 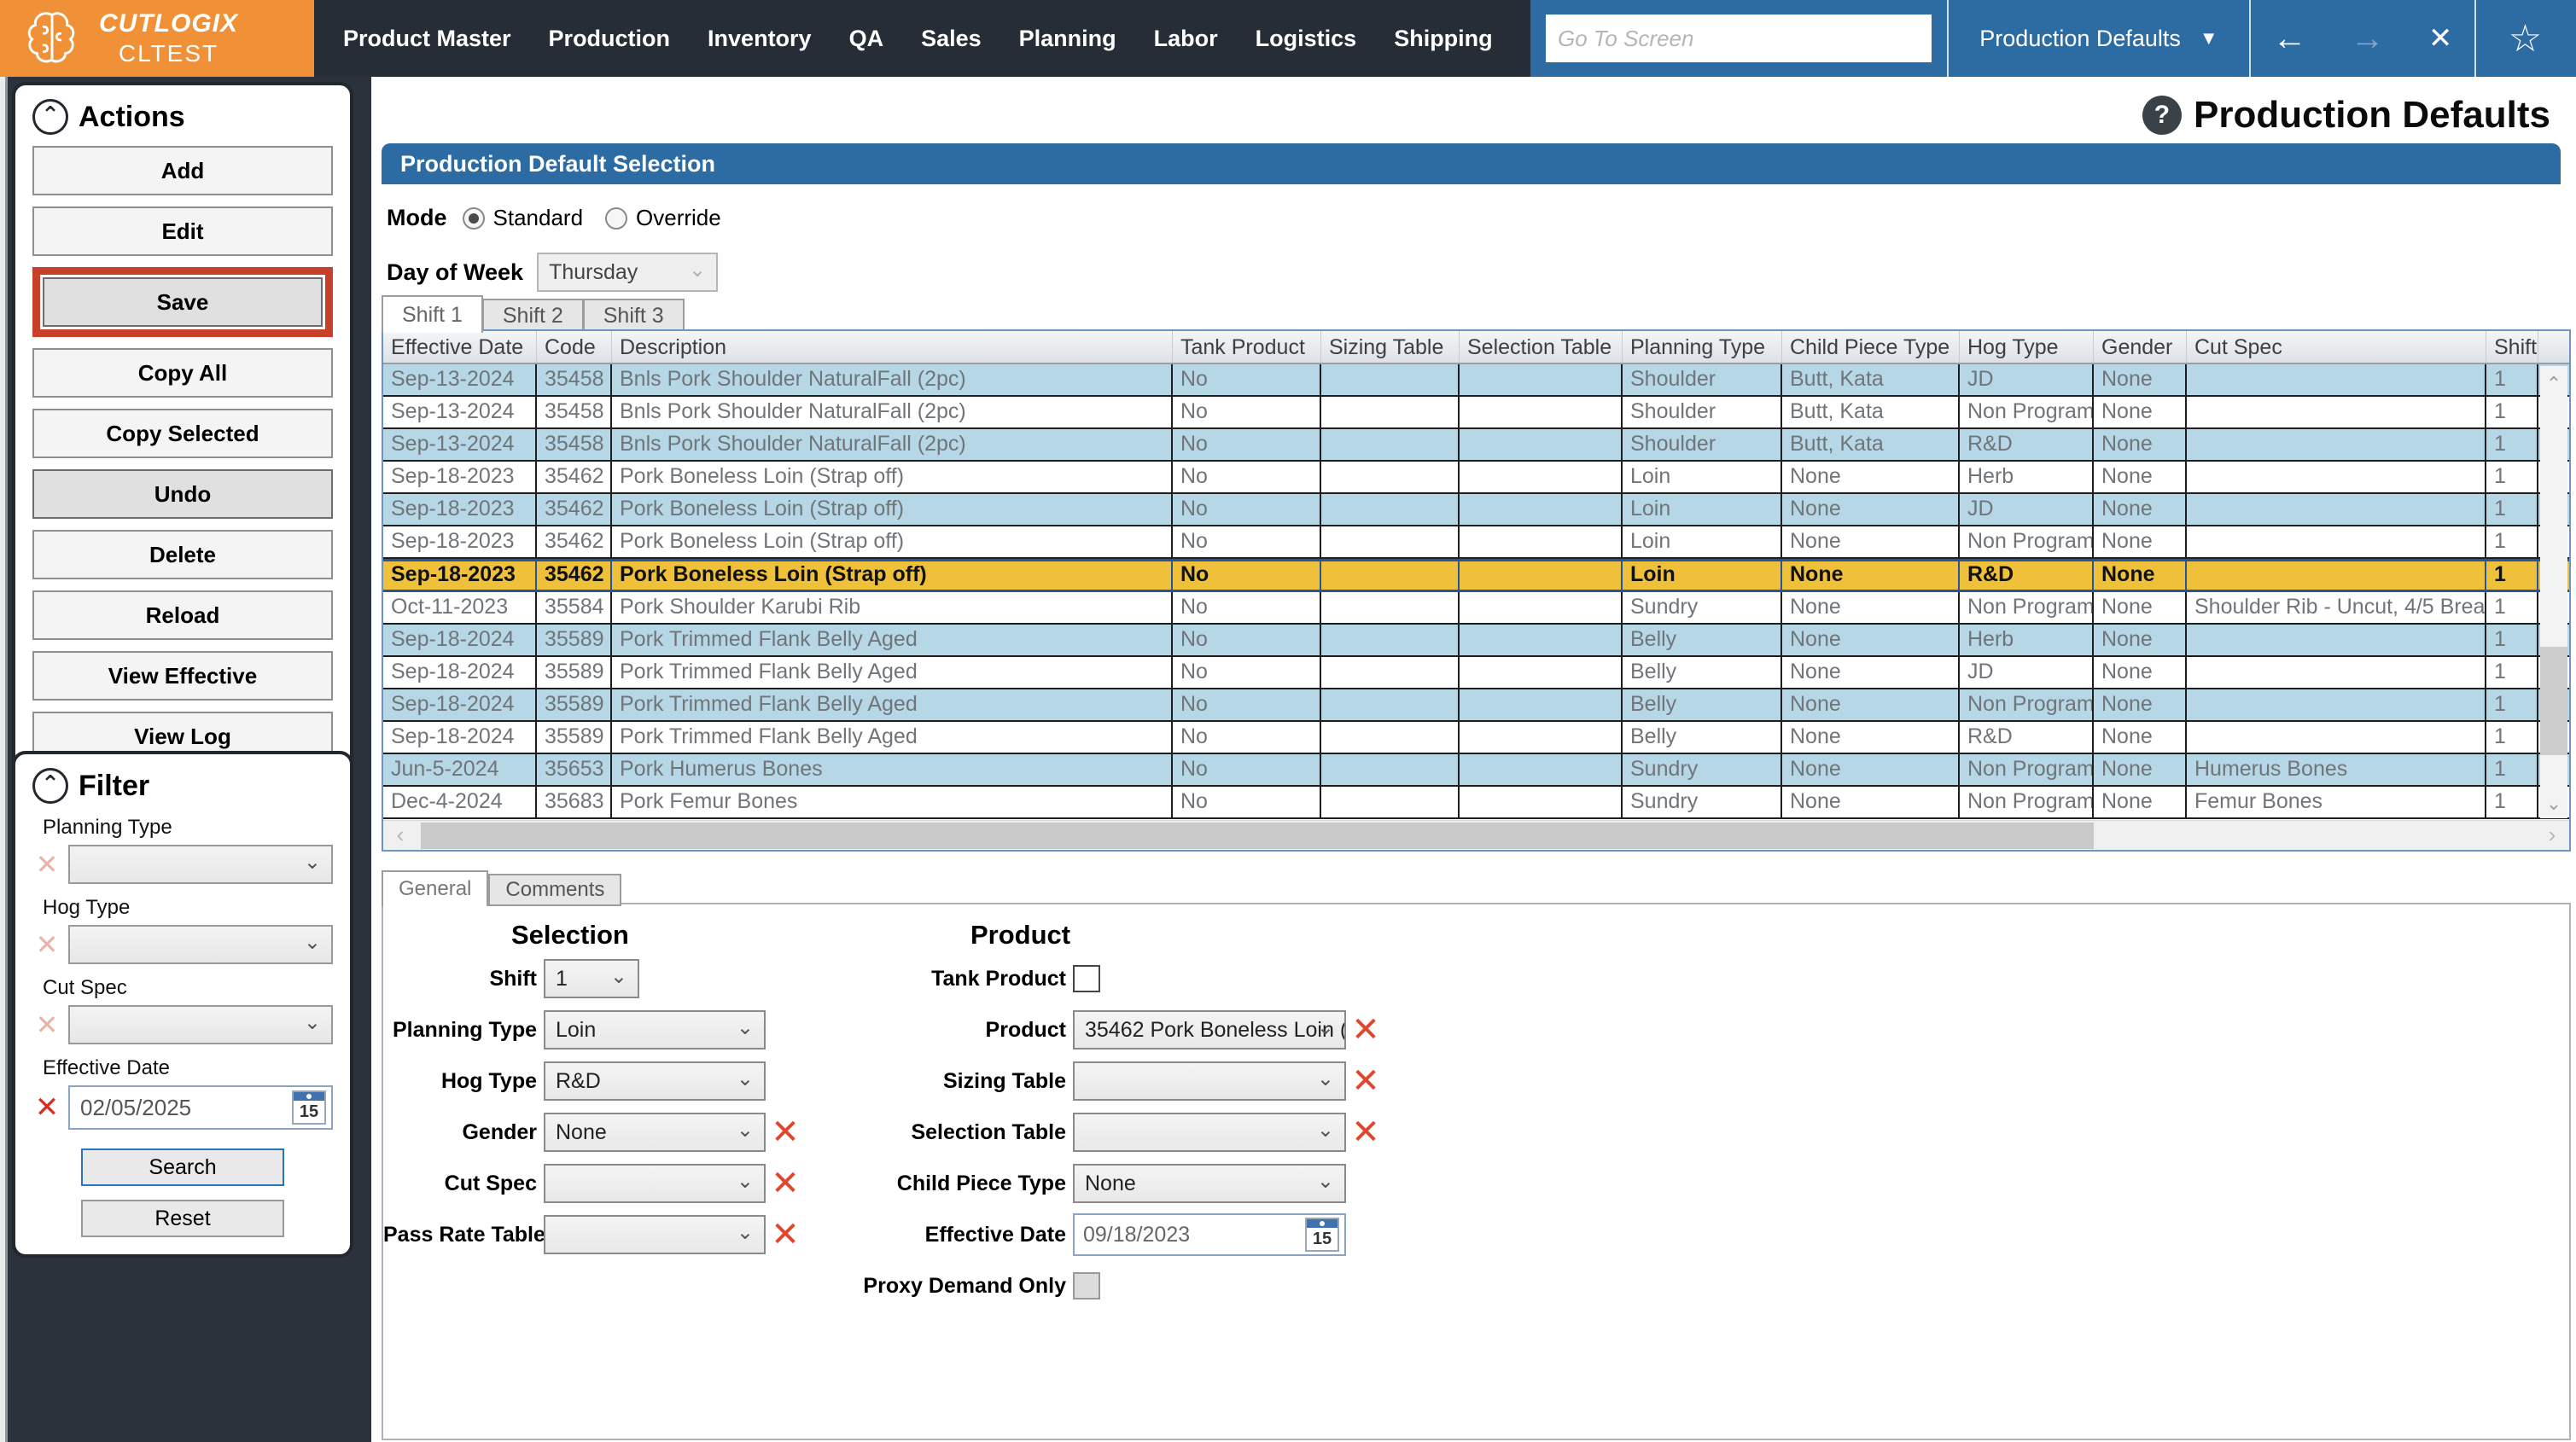 I want to click on favorite-star-icon: ☆, so click(x=2525, y=39).